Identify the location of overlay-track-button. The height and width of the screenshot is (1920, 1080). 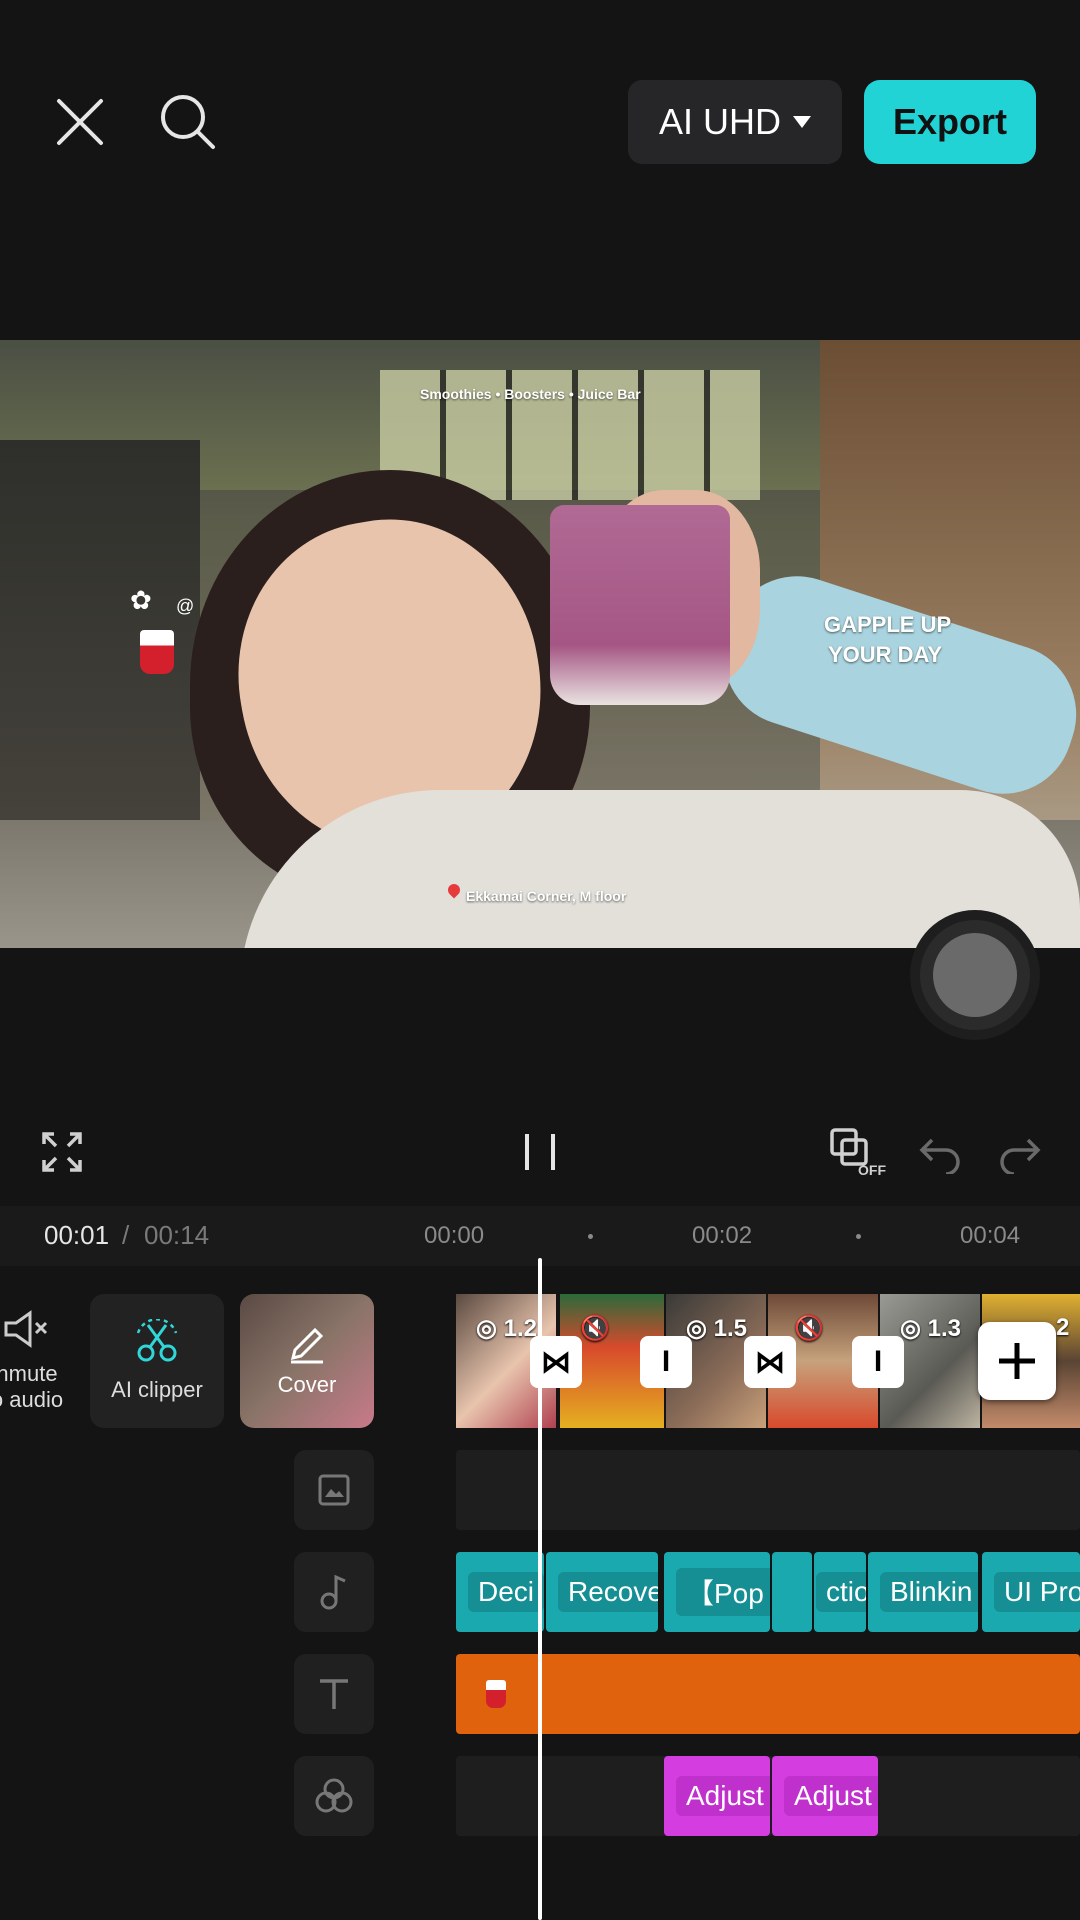
(334, 1490).